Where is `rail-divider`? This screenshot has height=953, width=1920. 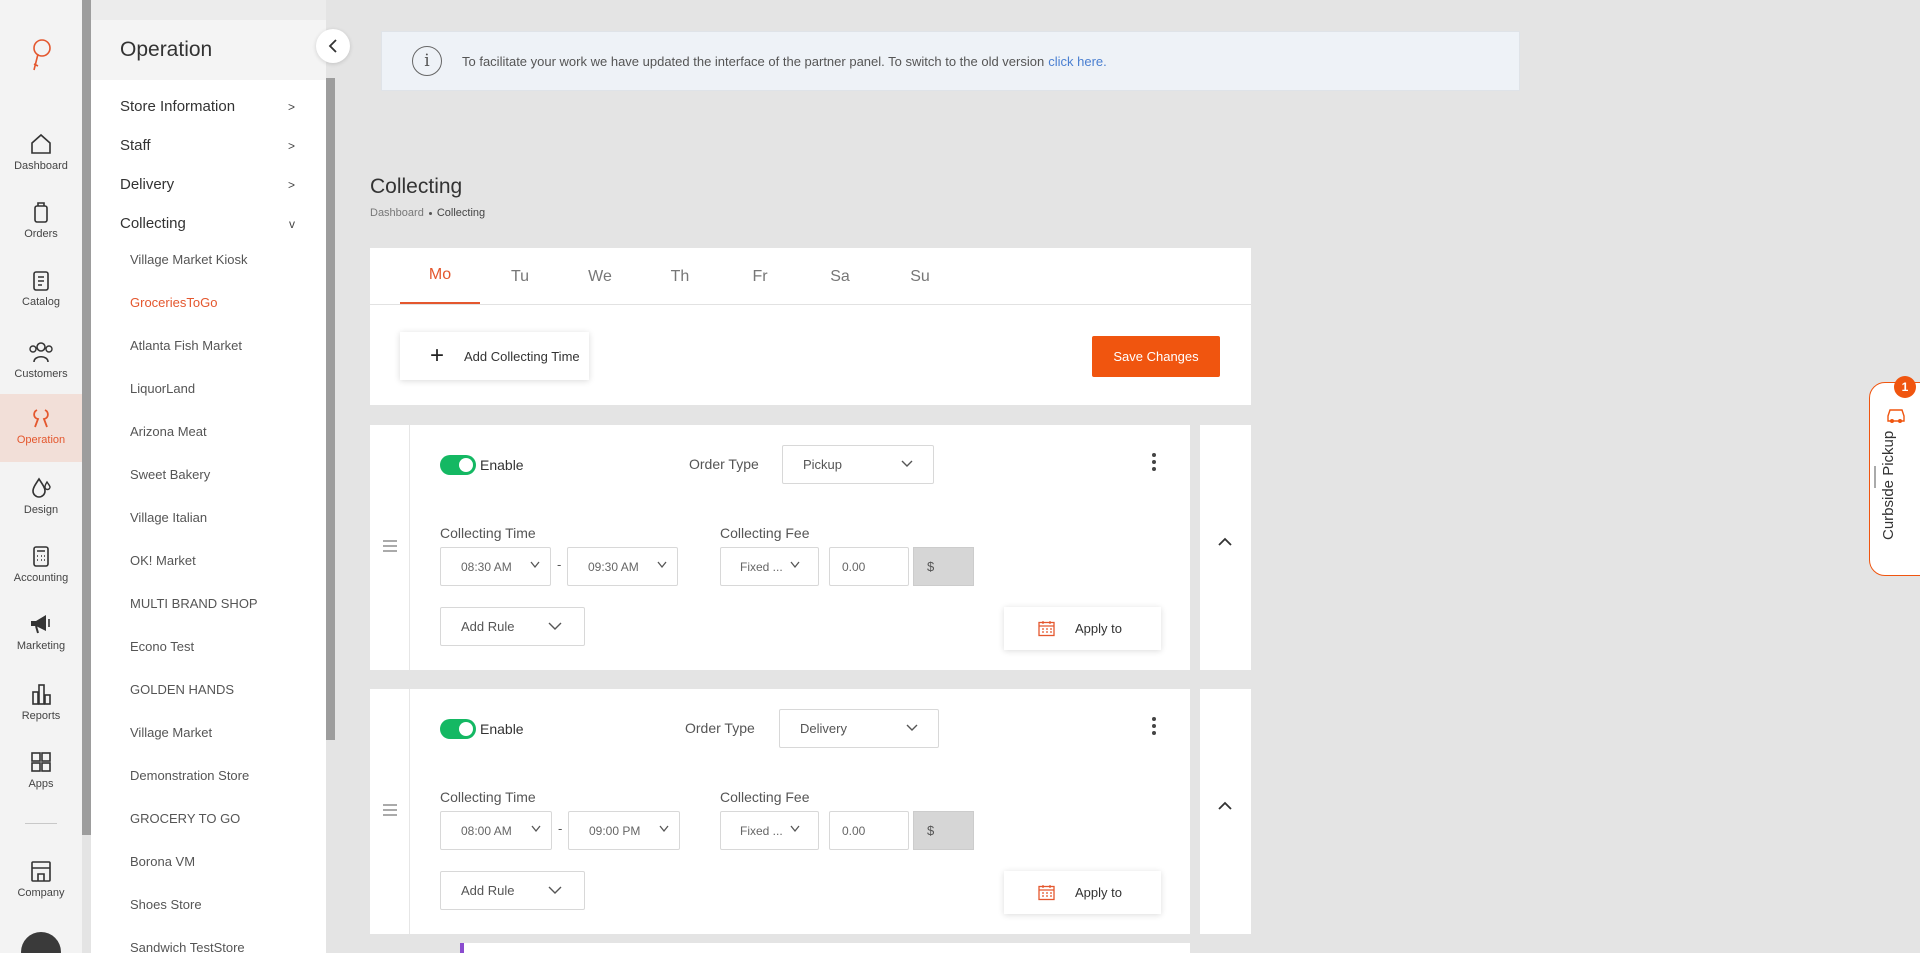
rail-divider is located at coordinates (41, 823).